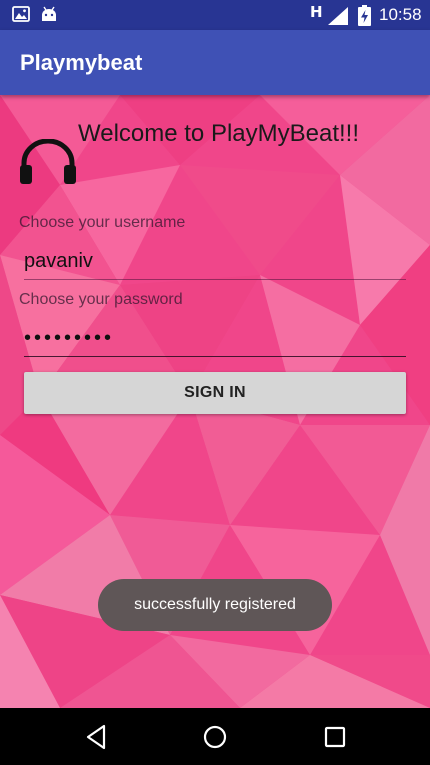  Describe the element at coordinates (215, 605) in the screenshot. I see `toast-message: successfully registered` at that location.